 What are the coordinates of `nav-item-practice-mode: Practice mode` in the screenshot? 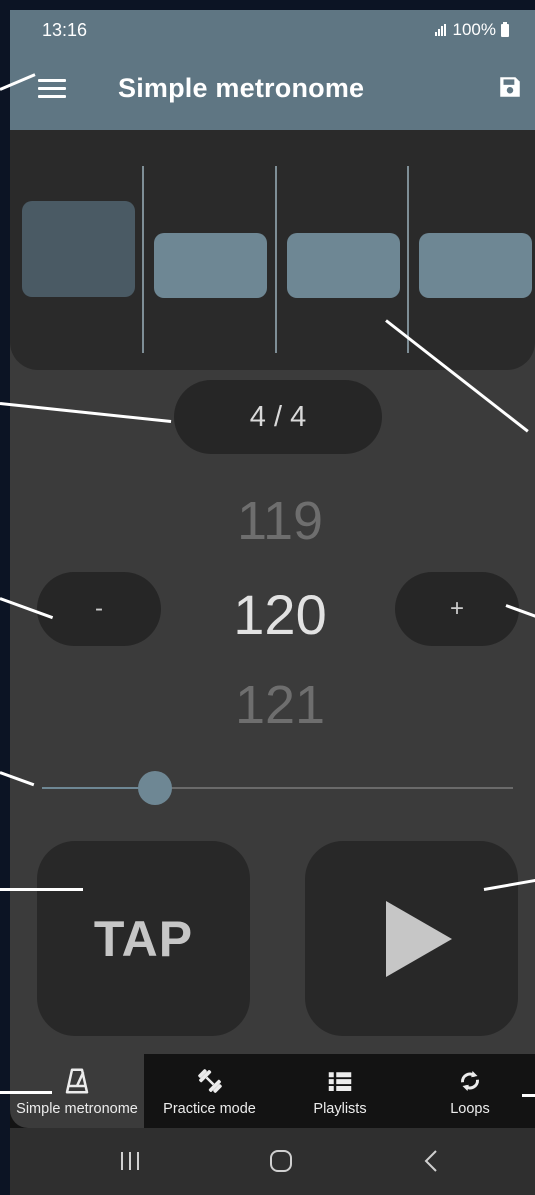 It's located at (209, 1091).